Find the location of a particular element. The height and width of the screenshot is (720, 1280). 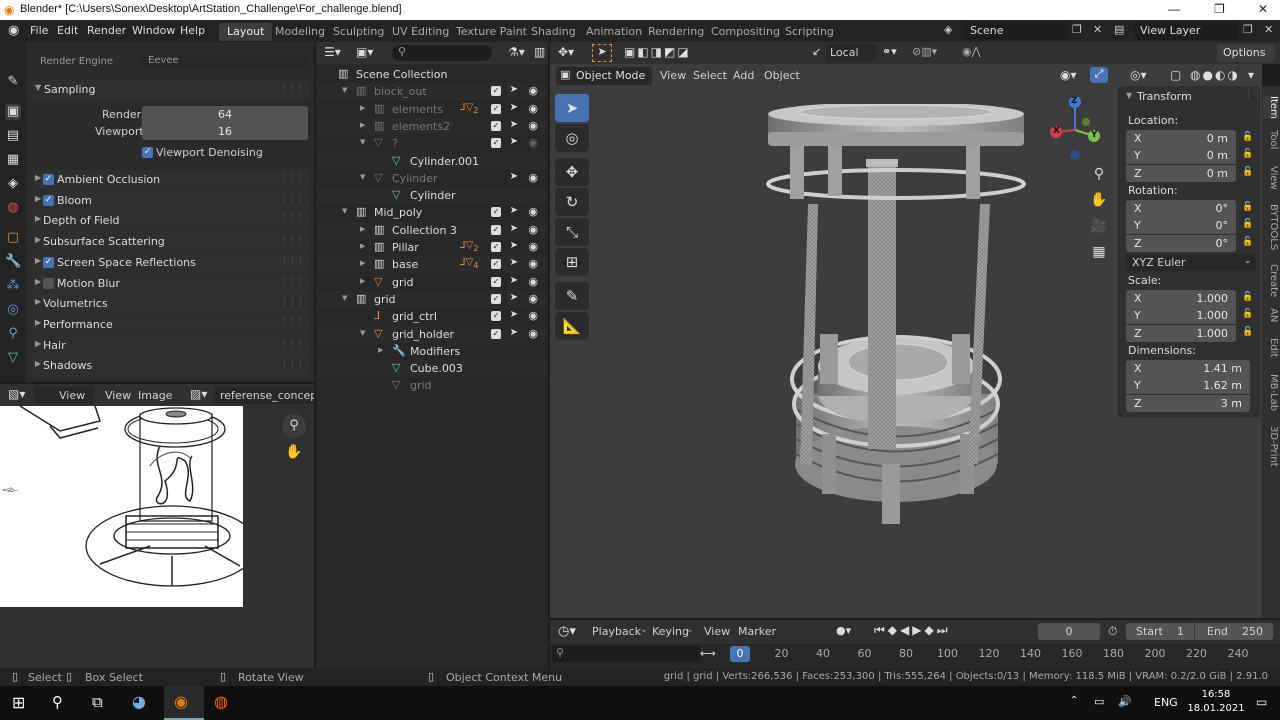

sidebar-tab-create: Create is located at coordinates (1271, 280).